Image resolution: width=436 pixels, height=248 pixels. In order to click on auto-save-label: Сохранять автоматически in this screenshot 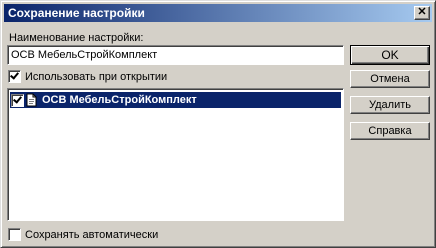, I will do `click(92, 234)`.